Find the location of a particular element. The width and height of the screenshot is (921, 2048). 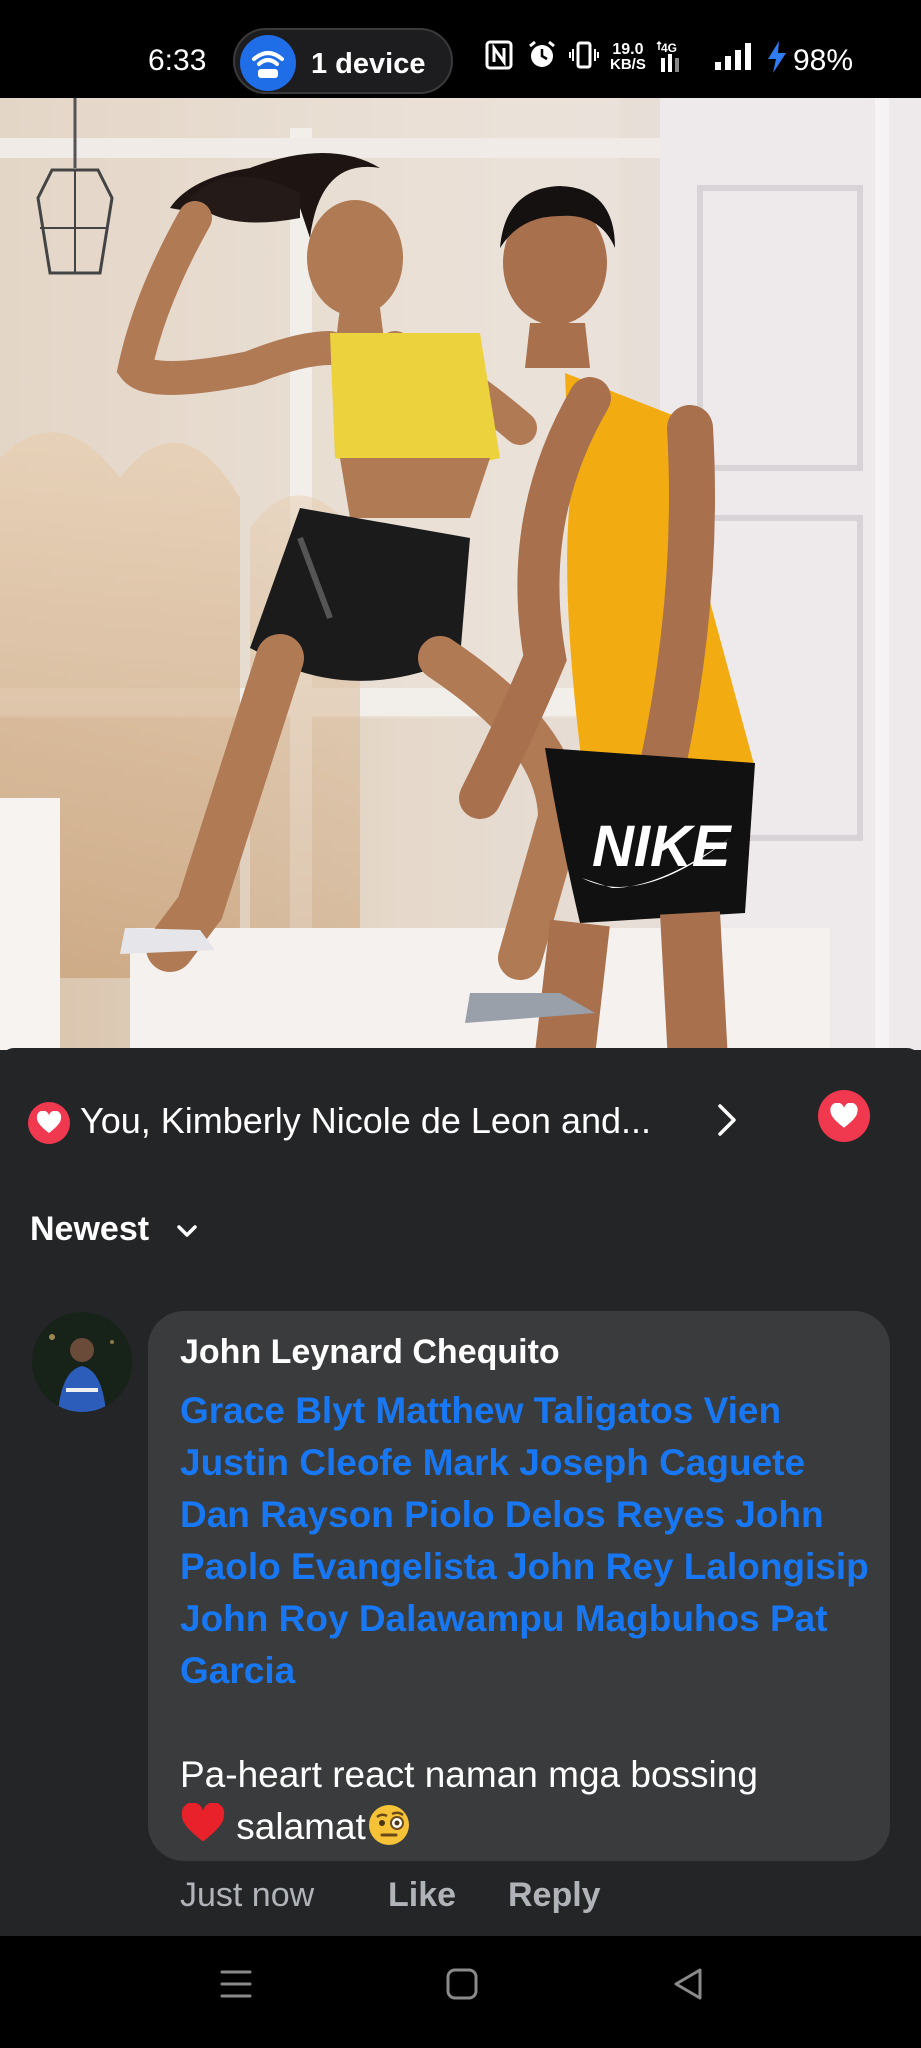

hotspot-icon is located at coordinates (268, 63).